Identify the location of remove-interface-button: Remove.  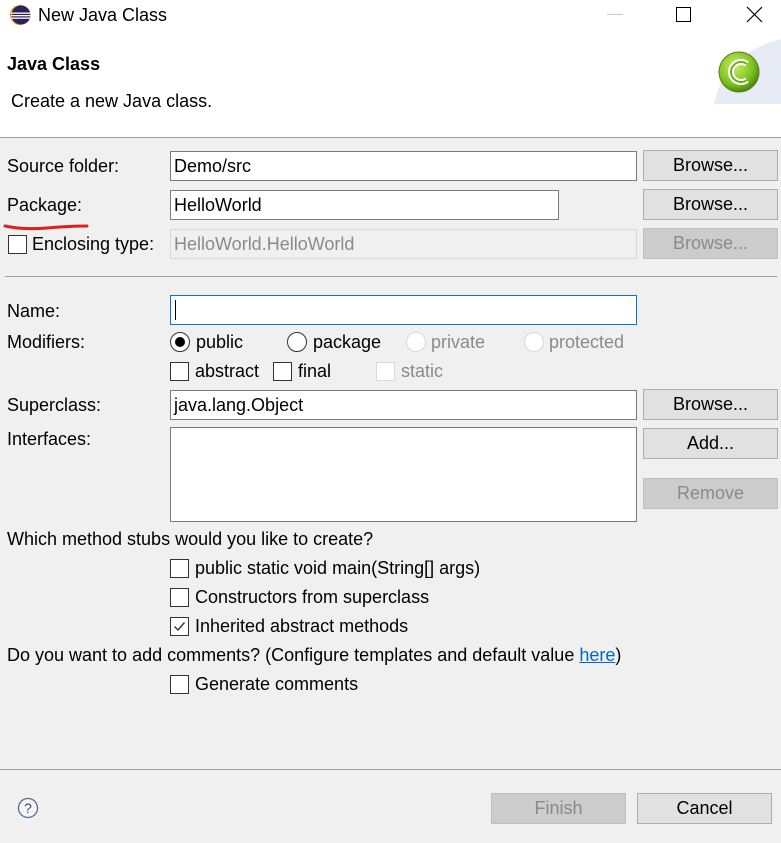
(710, 493).